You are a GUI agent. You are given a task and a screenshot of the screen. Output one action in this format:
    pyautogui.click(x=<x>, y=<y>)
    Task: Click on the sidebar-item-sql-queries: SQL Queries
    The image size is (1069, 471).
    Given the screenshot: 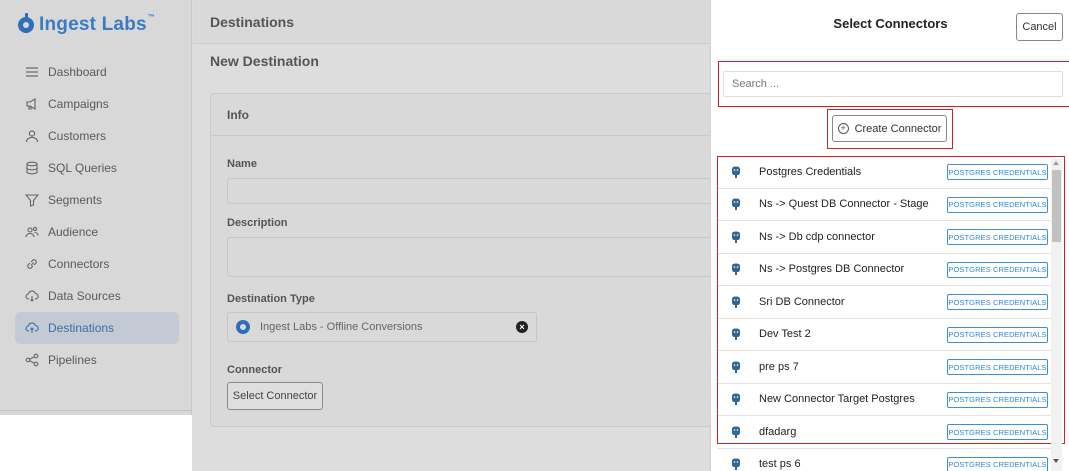 What is the action you would take?
    pyautogui.click(x=97, y=168)
    